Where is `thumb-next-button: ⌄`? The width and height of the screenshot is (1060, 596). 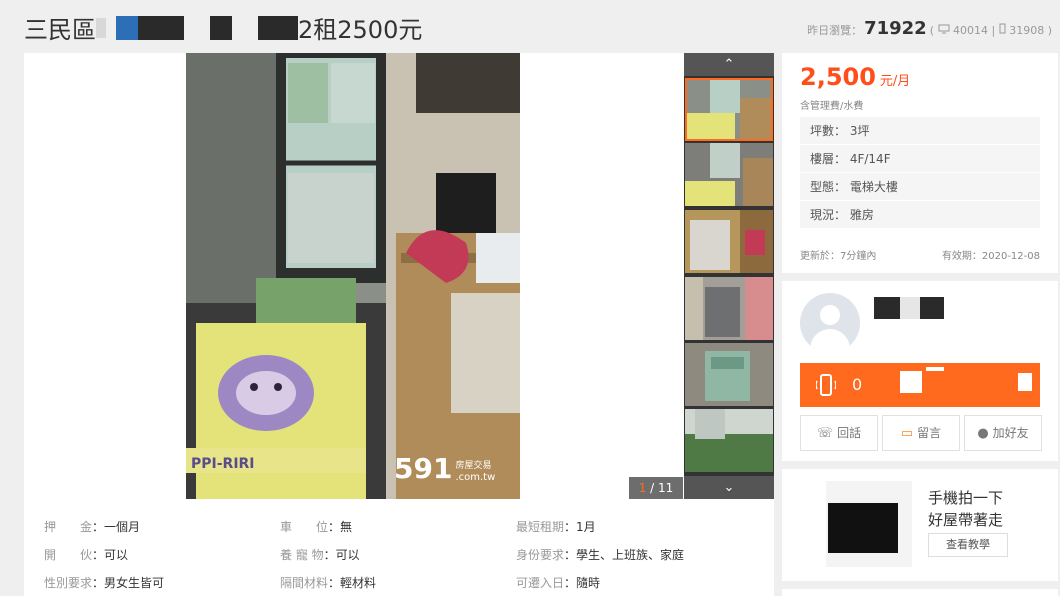 thumb-next-button: ⌄ is located at coordinates (729, 487).